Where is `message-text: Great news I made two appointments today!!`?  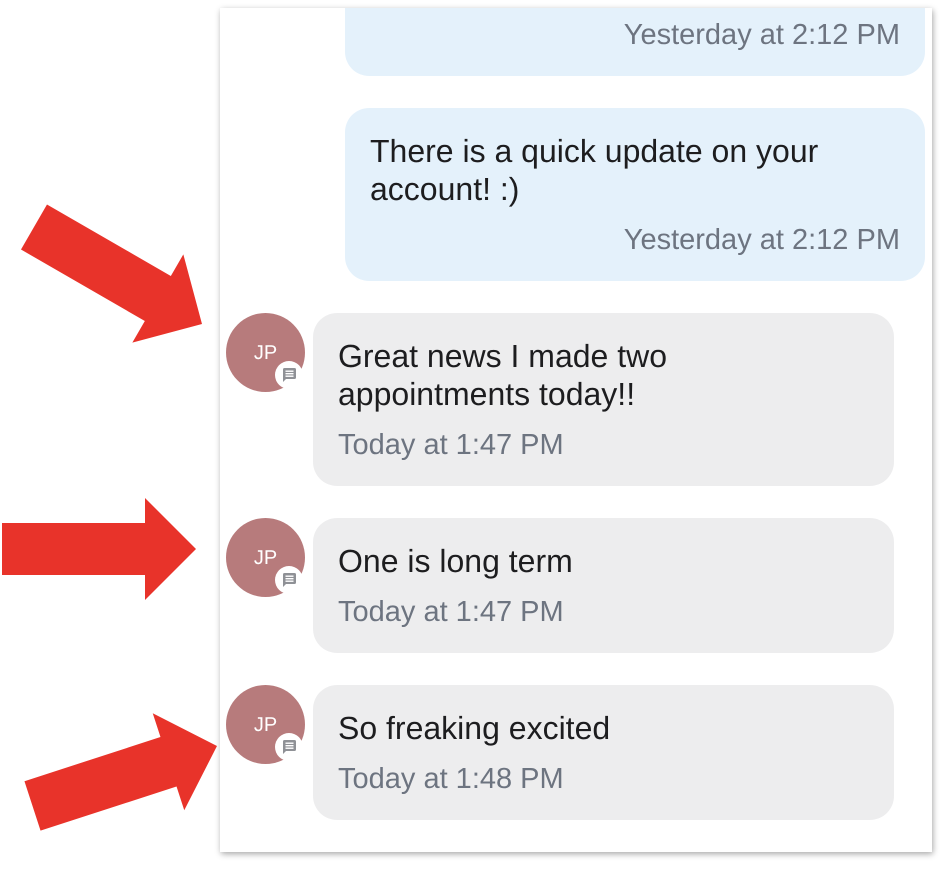 message-text: Great news I made two appointments today!! is located at coordinates (503, 375).